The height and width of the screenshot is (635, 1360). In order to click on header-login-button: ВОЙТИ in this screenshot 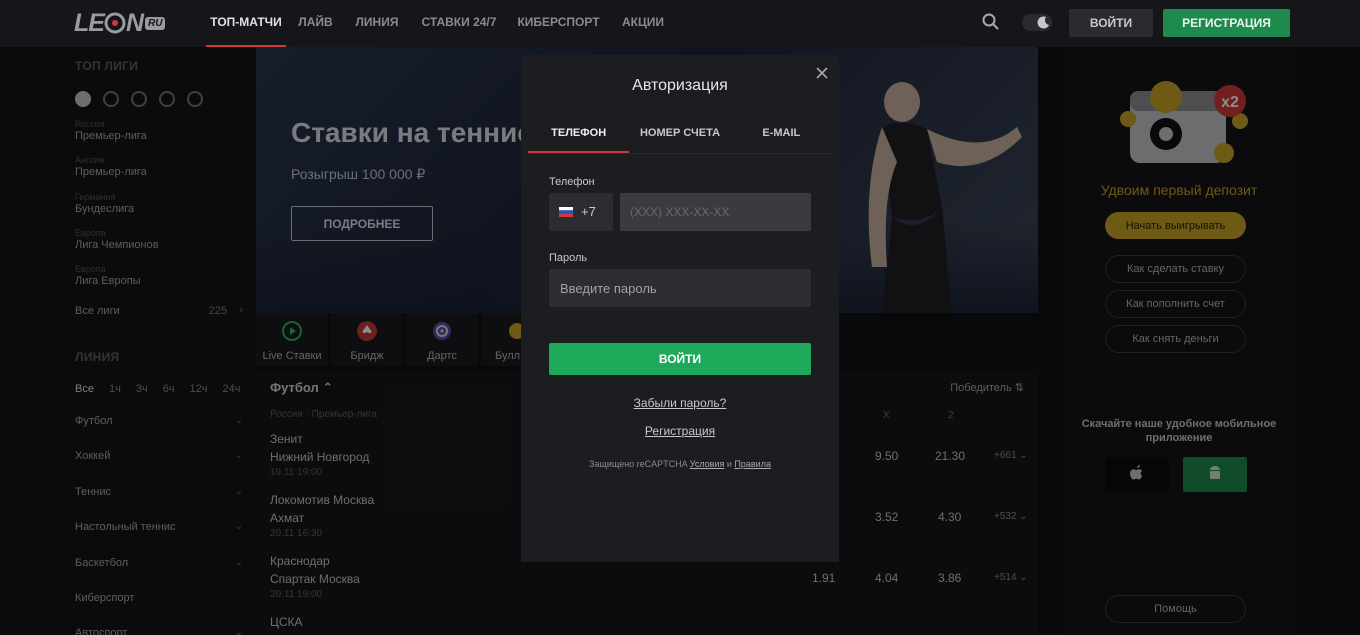, I will do `click(1111, 23)`.